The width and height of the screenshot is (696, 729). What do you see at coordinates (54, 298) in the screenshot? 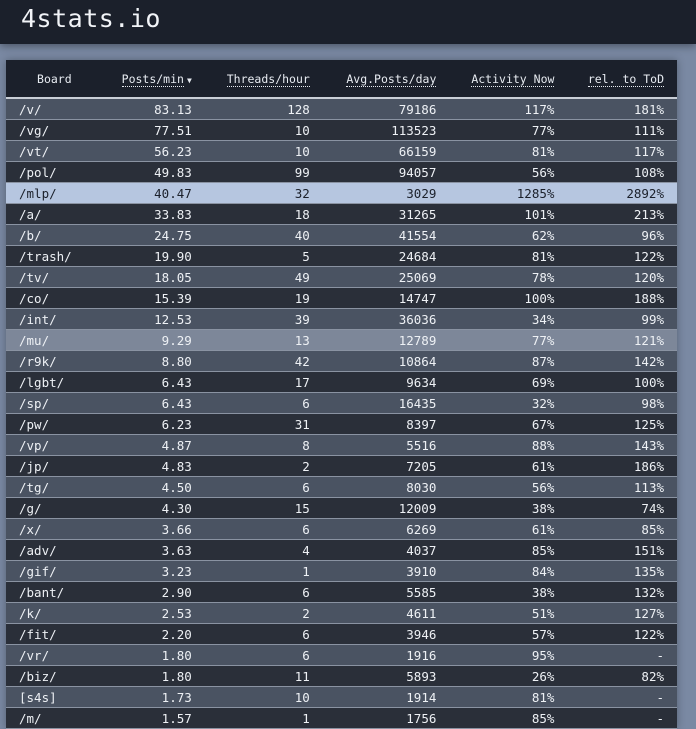
I see `cell-board: /co/` at bounding box center [54, 298].